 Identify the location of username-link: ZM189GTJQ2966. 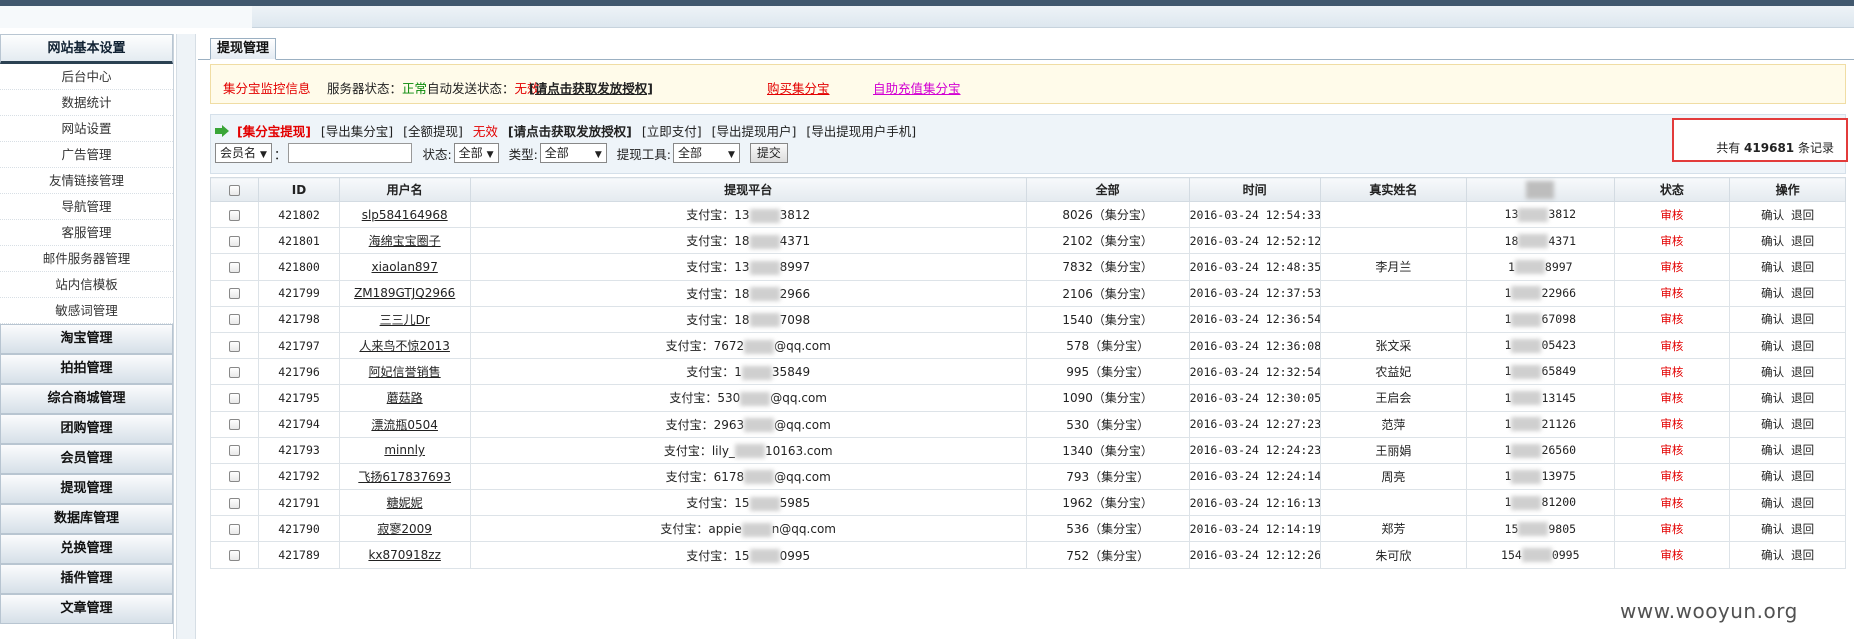
(404, 293).